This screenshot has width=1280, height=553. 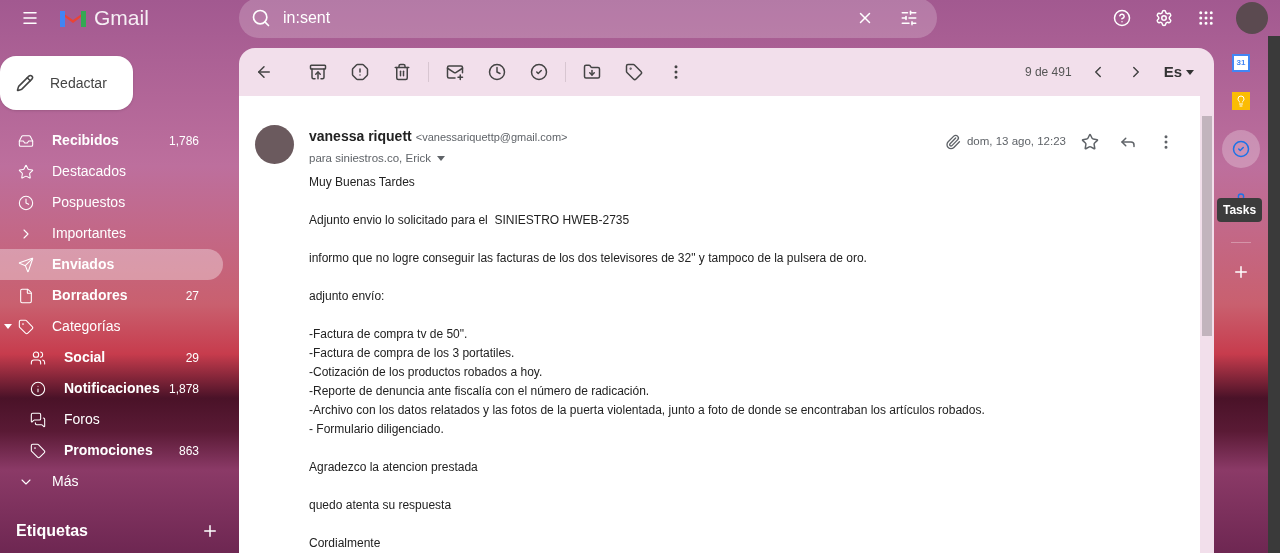 What do you see at coordinates (82, 419) in the screenshot?
I see `sidebar-label: Foros` at bounding box center [82, 419].